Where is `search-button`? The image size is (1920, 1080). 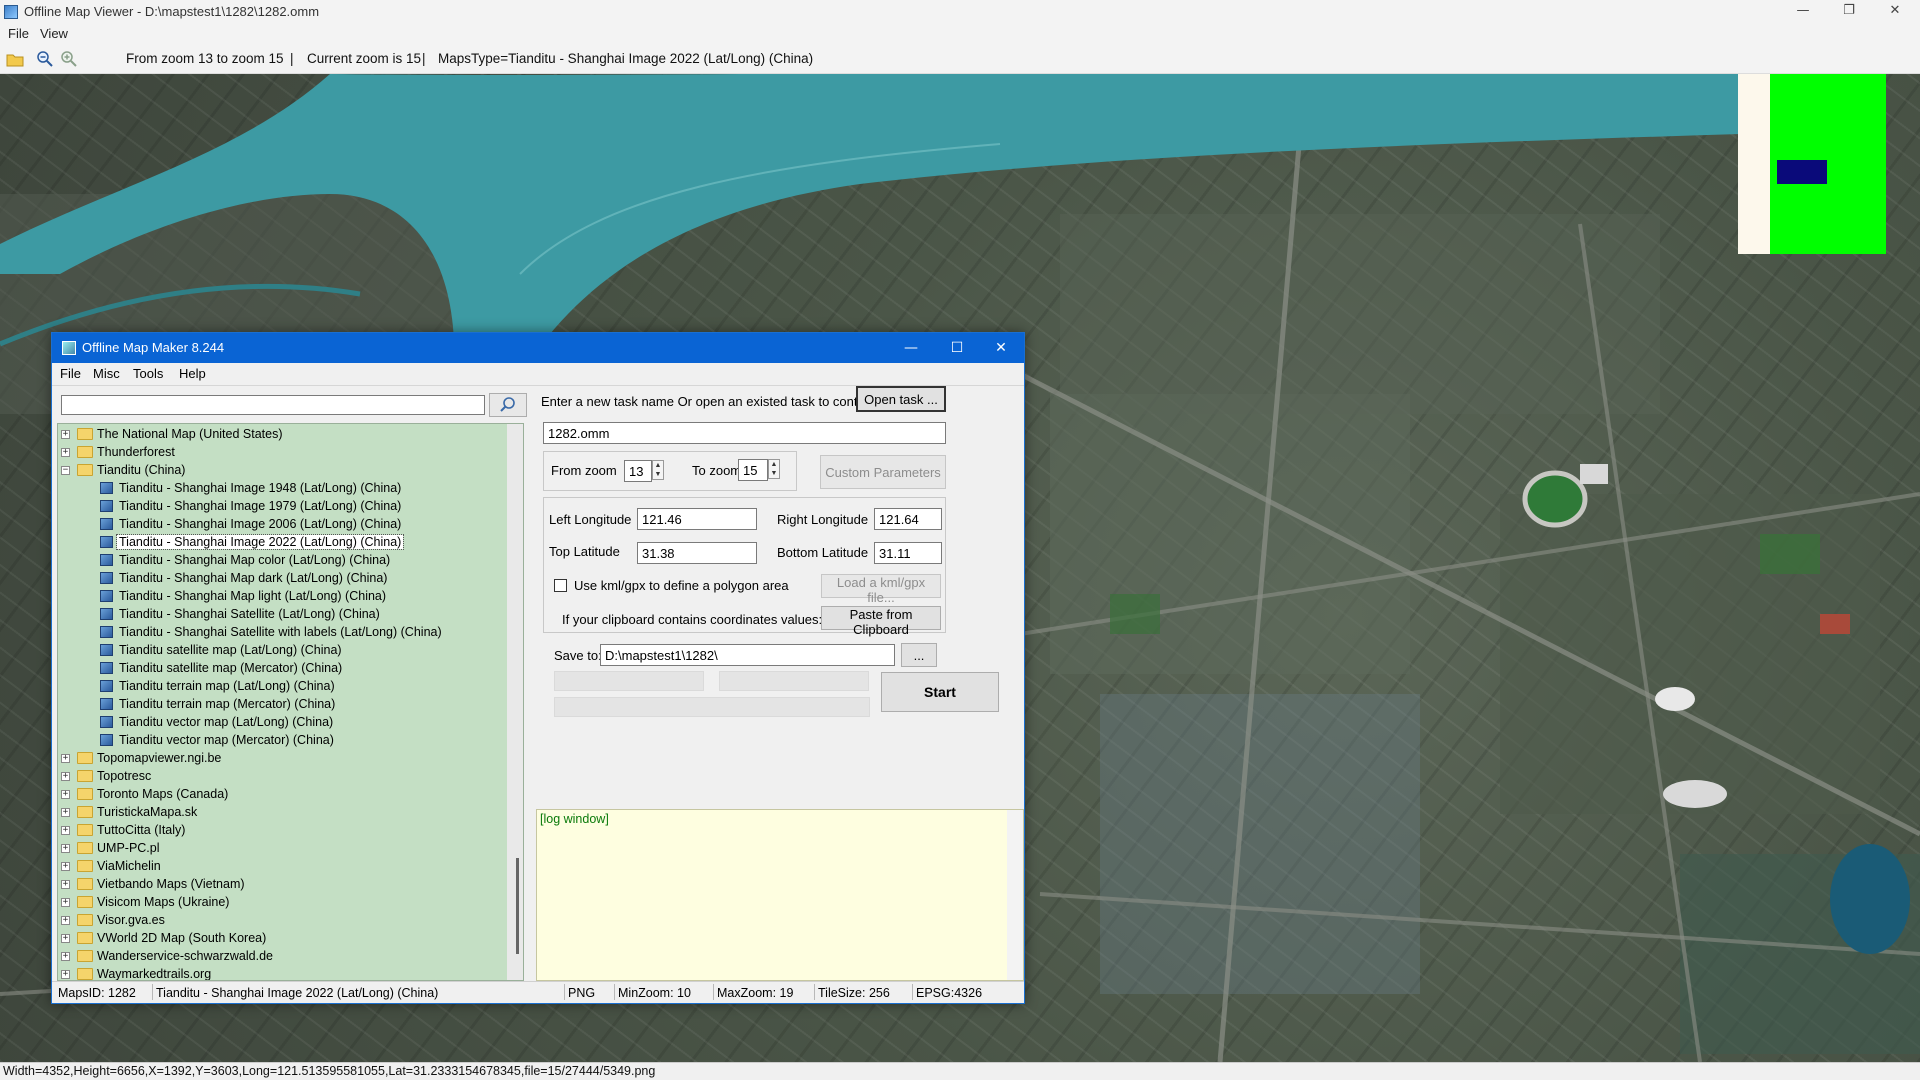 search-button is located at coordinates (508, 405).